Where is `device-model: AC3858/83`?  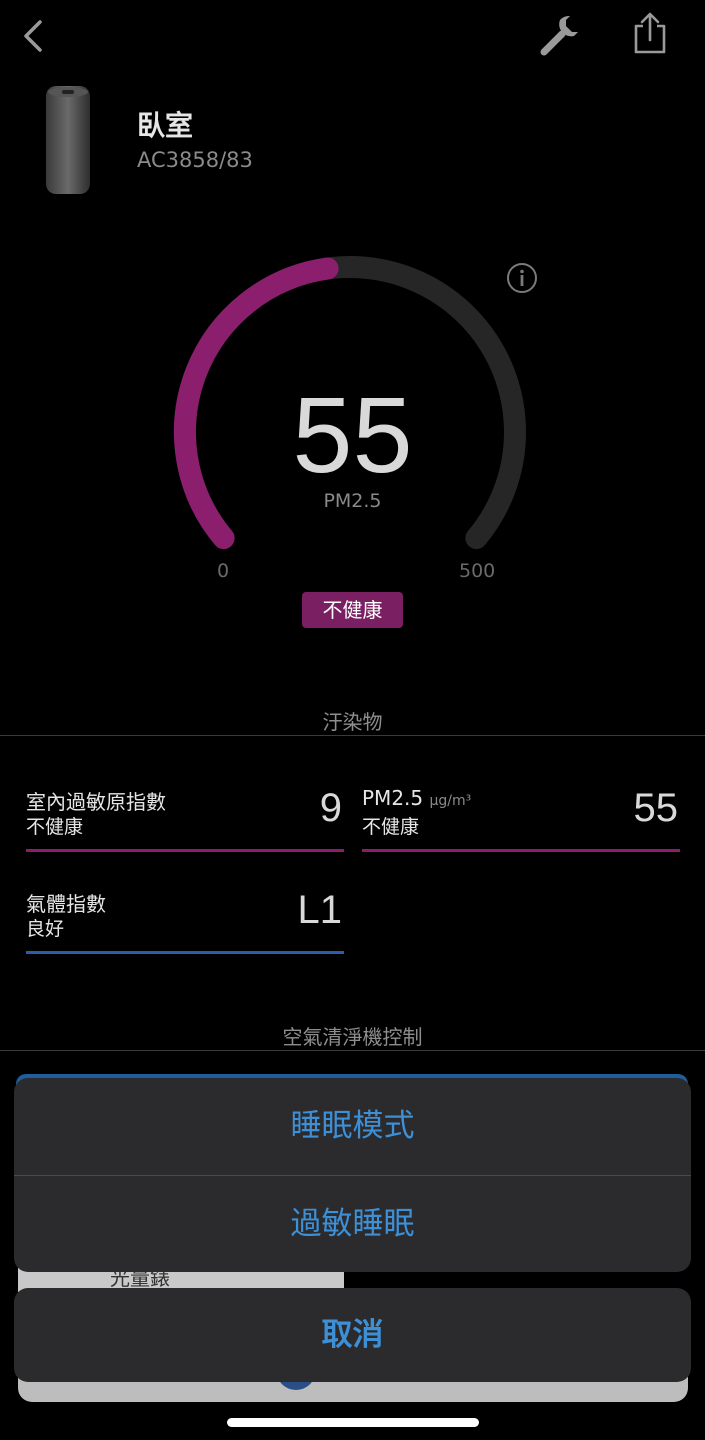
device-model: AC3858/83 is located at coordinates (195, 160).